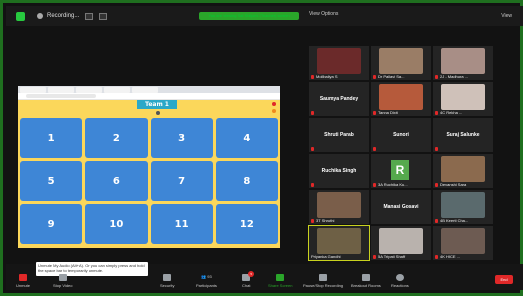 This screenshot has width=523, height=296. I want to click on stop-recording-icon, so click(103, 16).